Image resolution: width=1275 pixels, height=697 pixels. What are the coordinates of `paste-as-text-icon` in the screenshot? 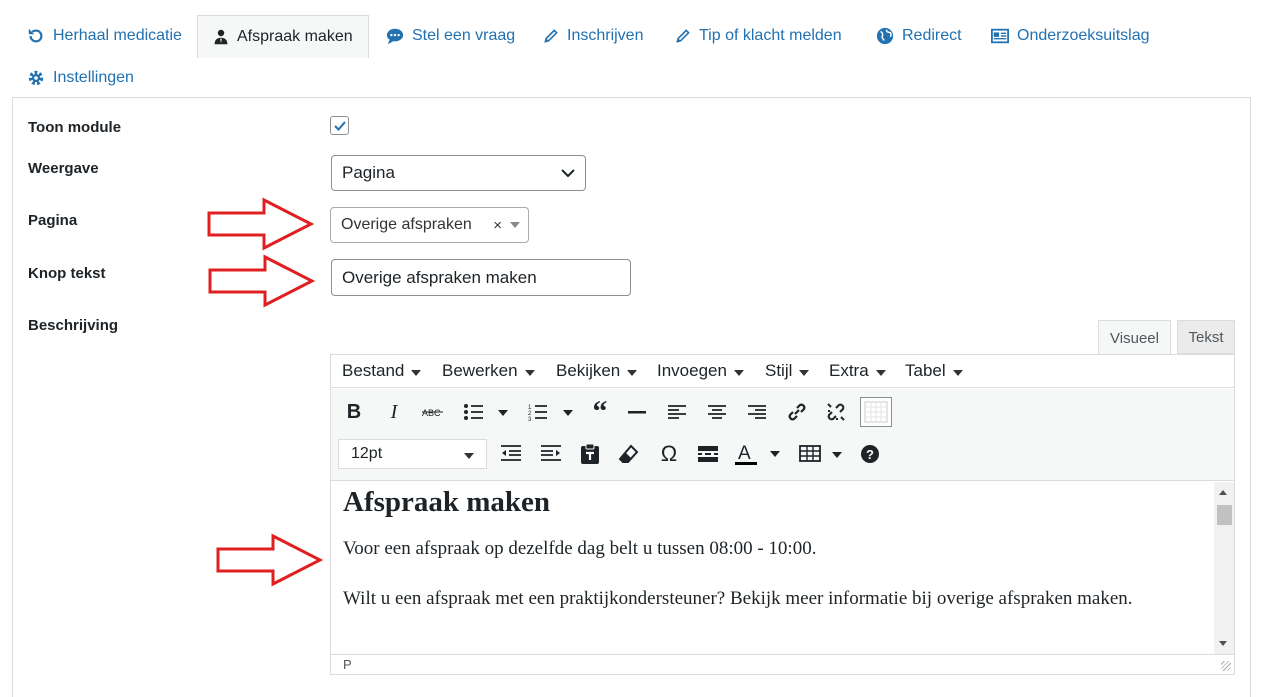 It's located at (590, 454).